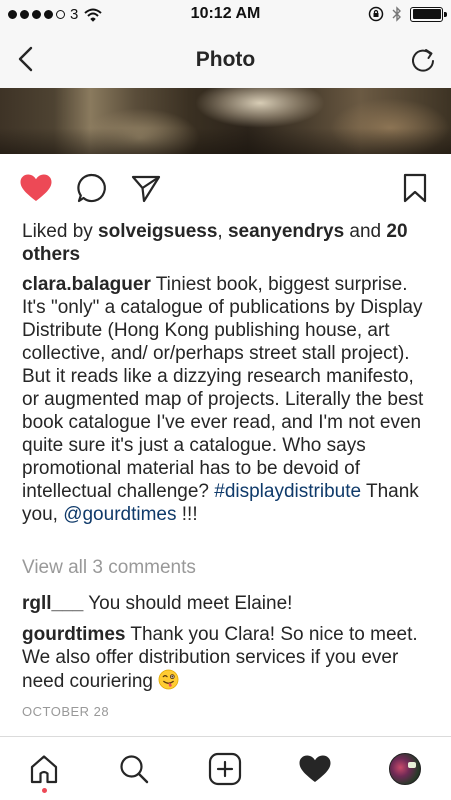 The width and height of the screenshot is (451, 800). I want to click on bookmark-icon, so click(415, 188).